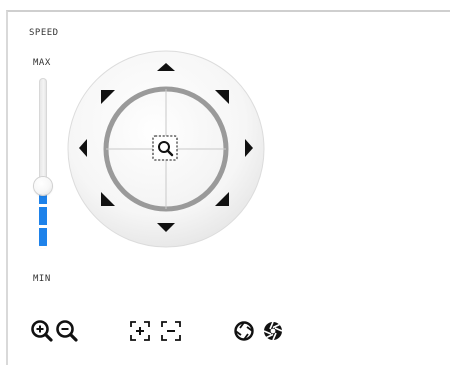 The image size is (450, 365). I want to click on zoom-in-icon, so click(42, 331).